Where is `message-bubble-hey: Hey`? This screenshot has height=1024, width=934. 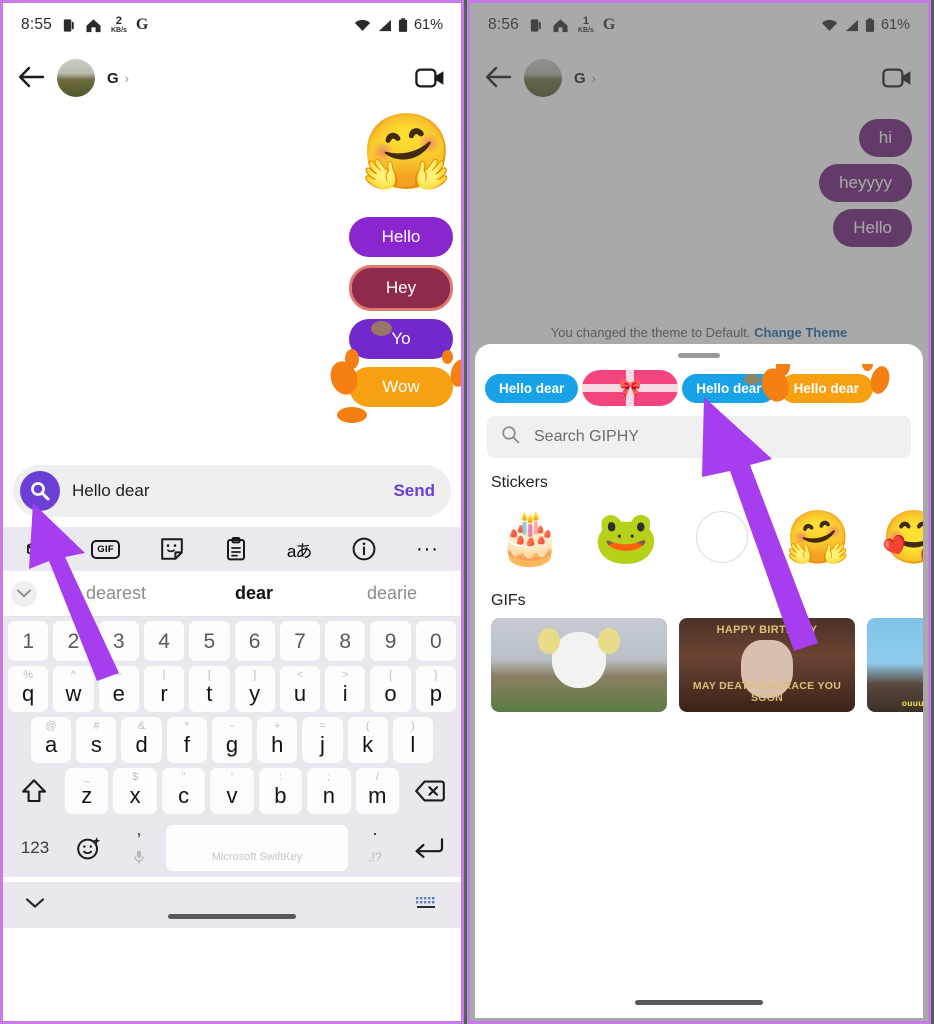 message-bubble-hey: Hey is located at coordinates (401, 288).